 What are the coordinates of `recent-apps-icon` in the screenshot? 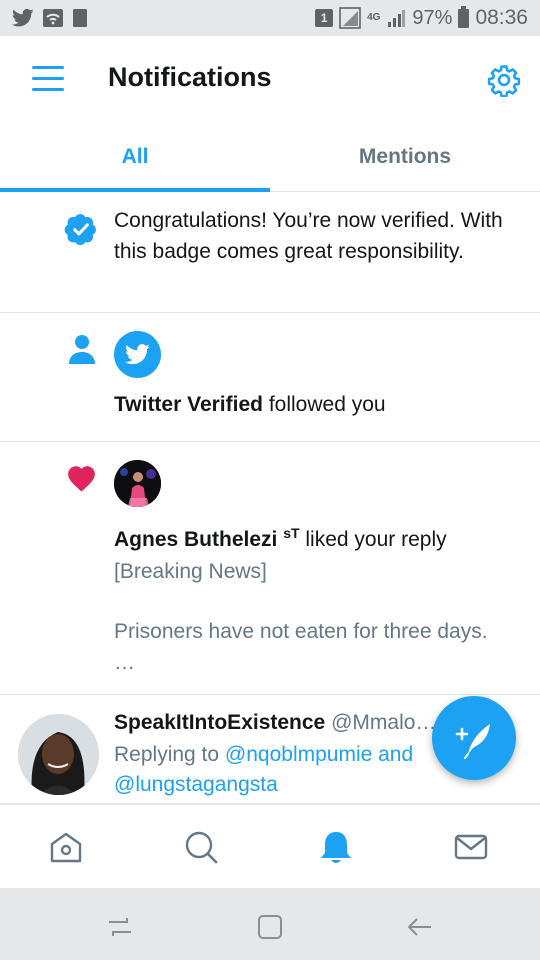 It's located at (120, 927).